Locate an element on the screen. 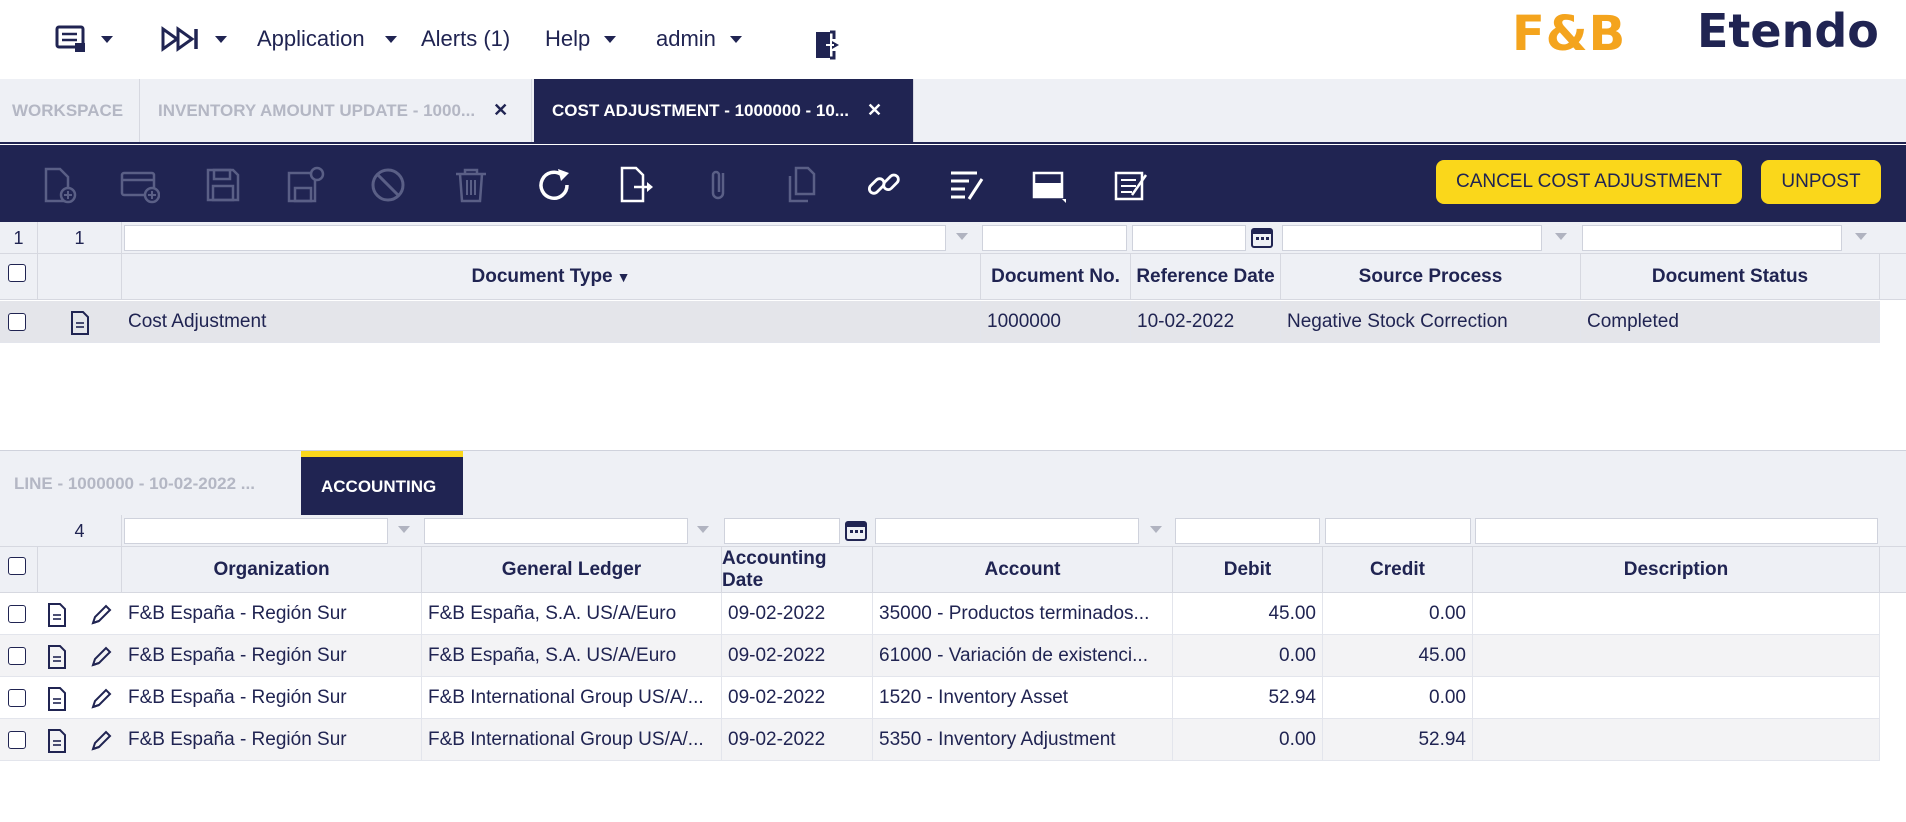  tab-accounting: ACCOUNTING is located at coordinates (382, 483).